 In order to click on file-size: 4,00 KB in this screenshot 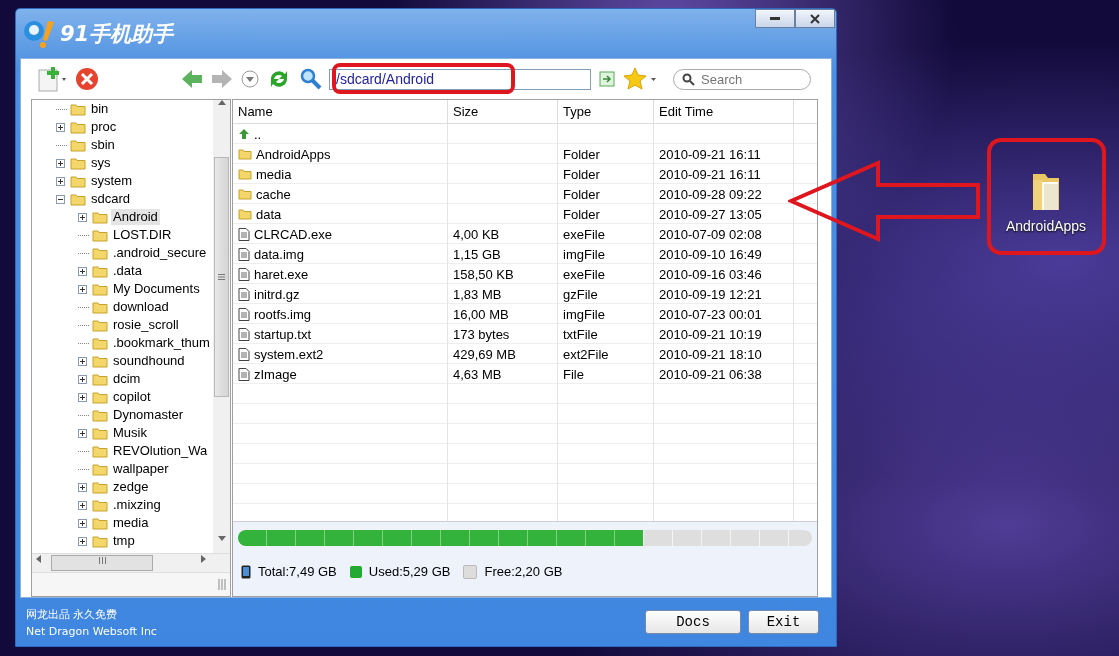, I will do `click(476, 234)`.